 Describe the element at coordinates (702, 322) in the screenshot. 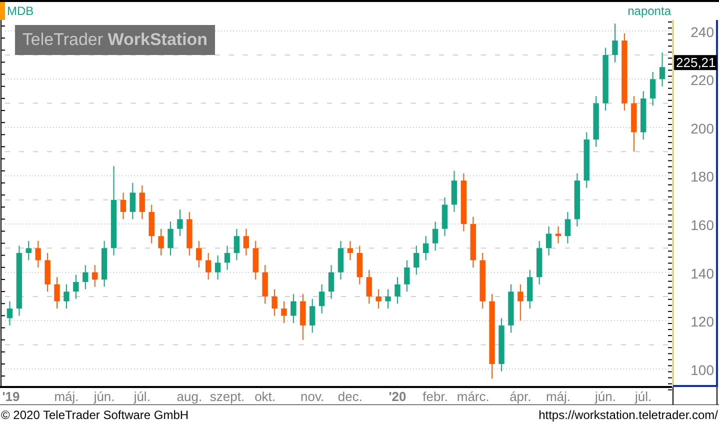

I see `axis-label: 120` at that location.